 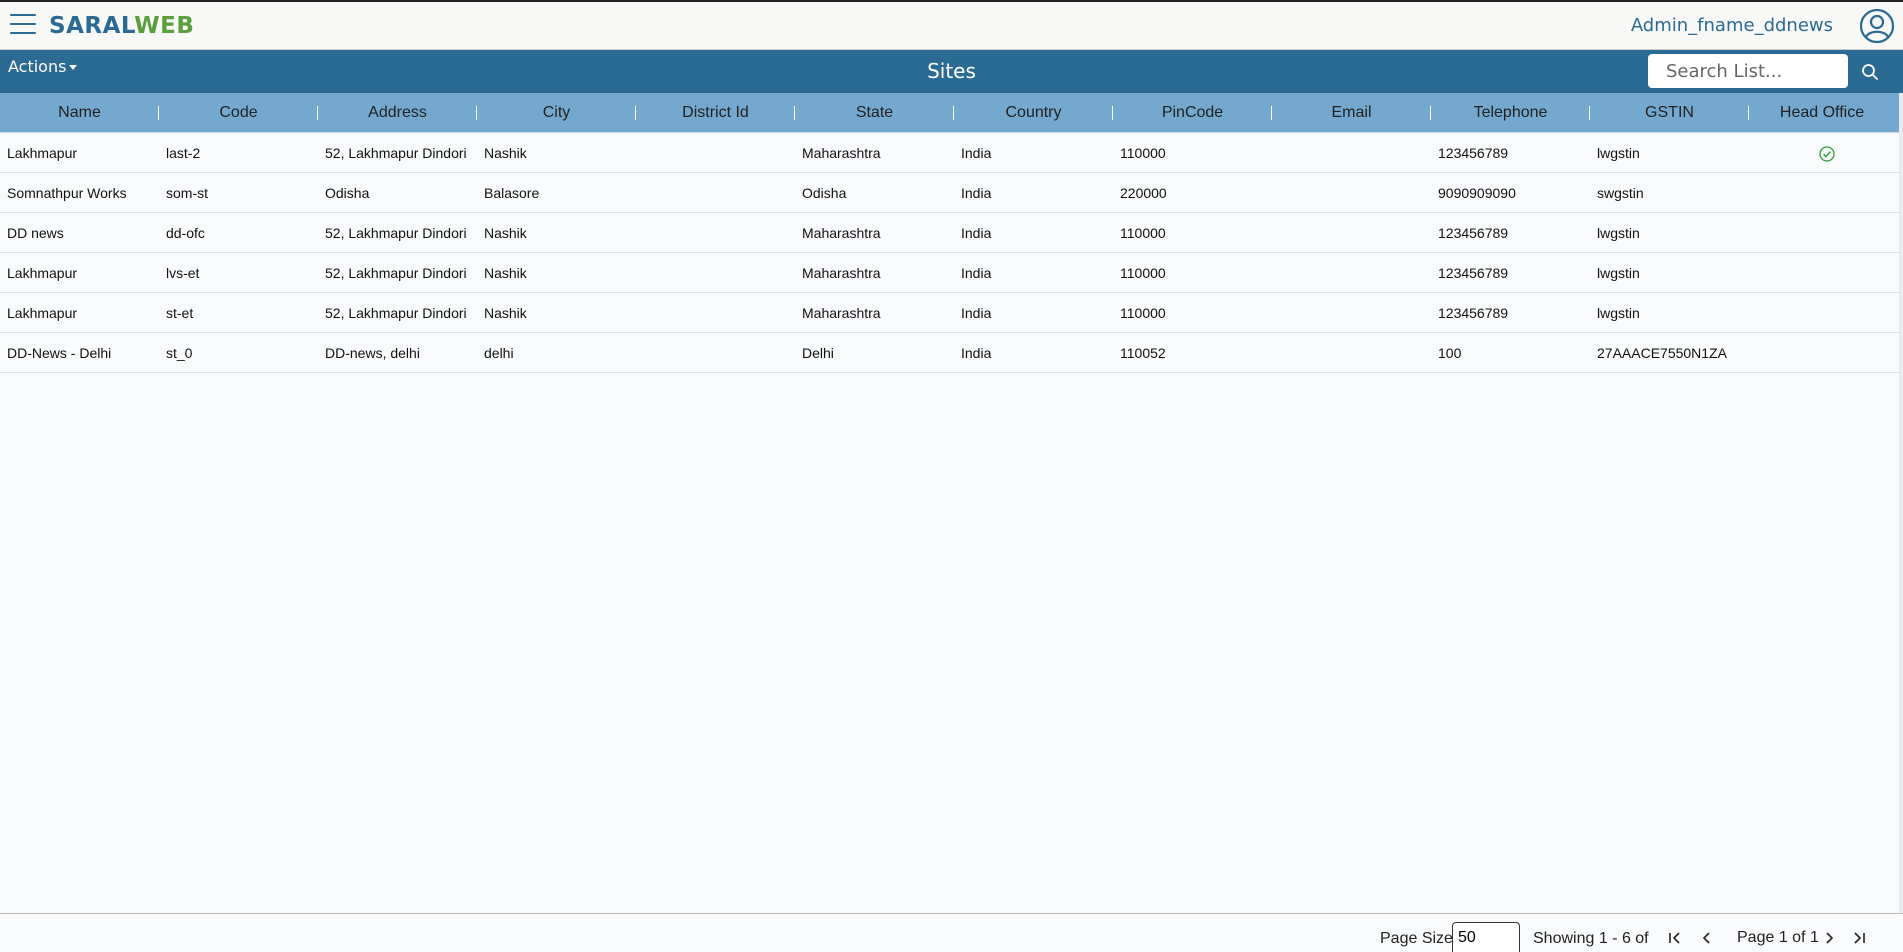 What do you see at coordinates (1477, 193) in the screenshot?
I see `cell-telephone: 9090909090` at bounding box center [1477, 193].